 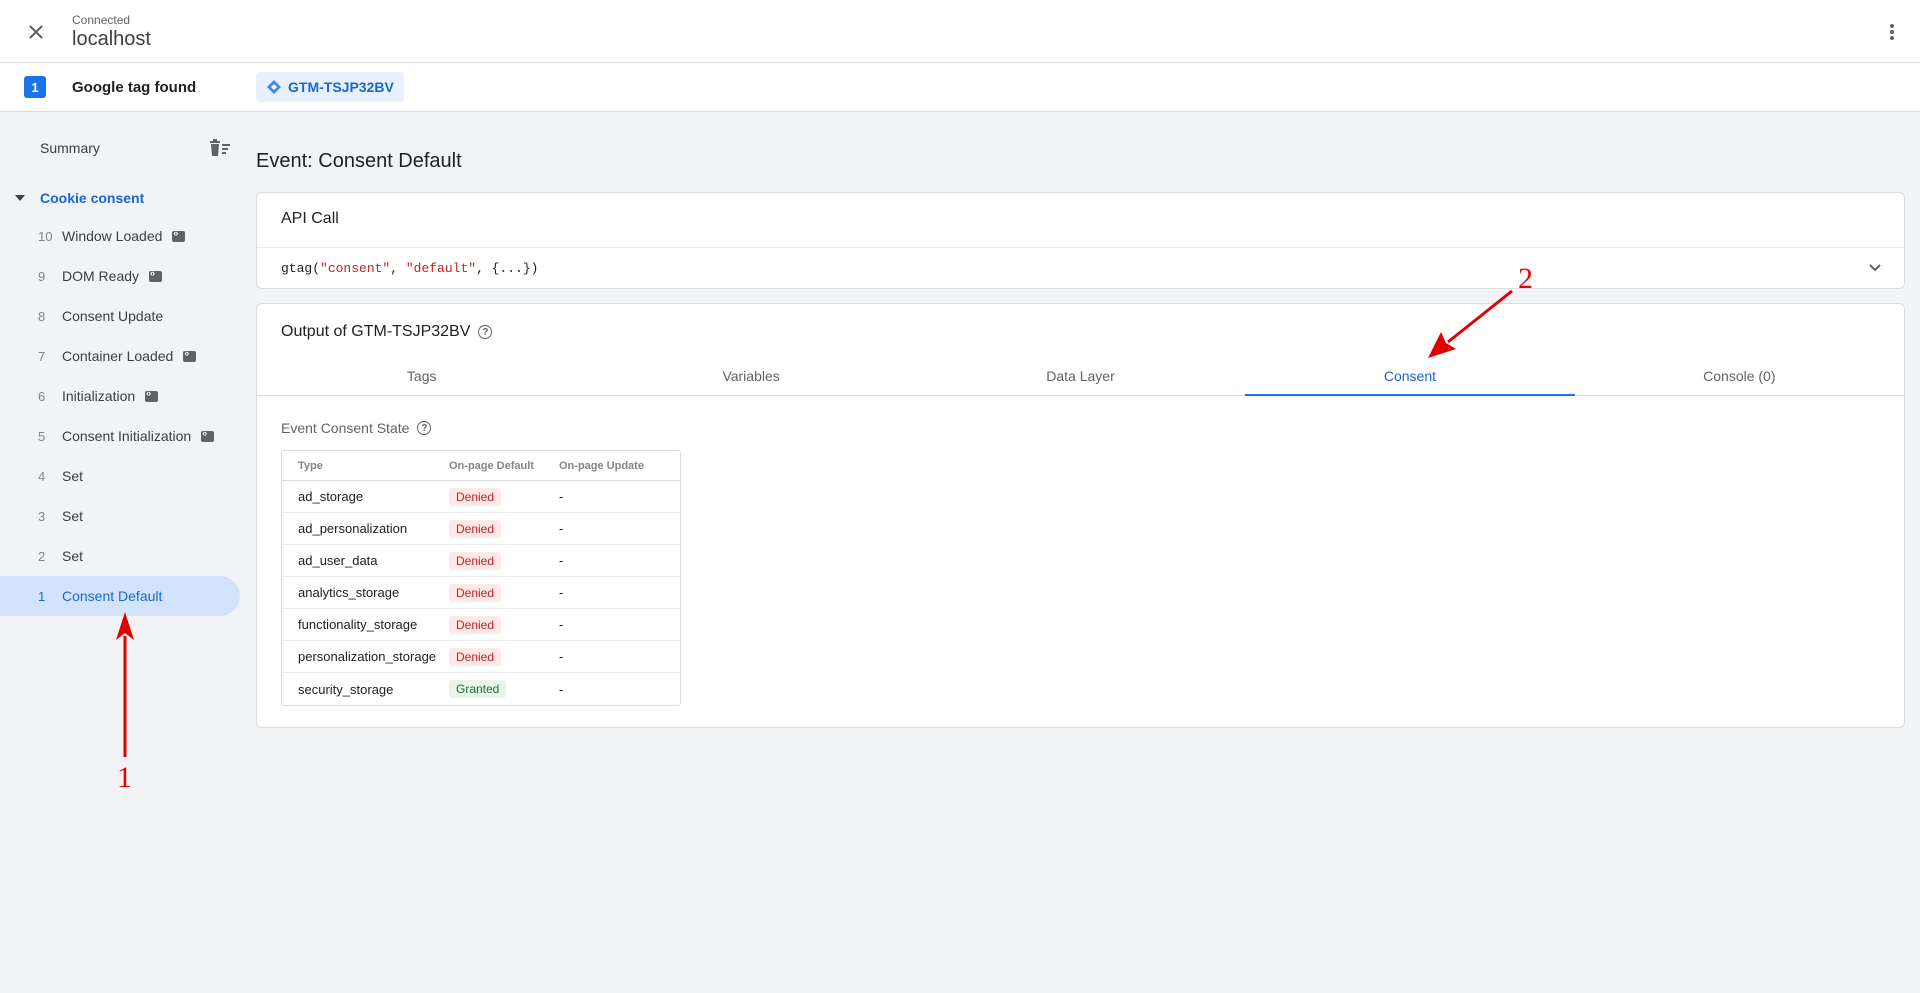 I want to click on event-label: Consent Update, so click(x=113, y=316).